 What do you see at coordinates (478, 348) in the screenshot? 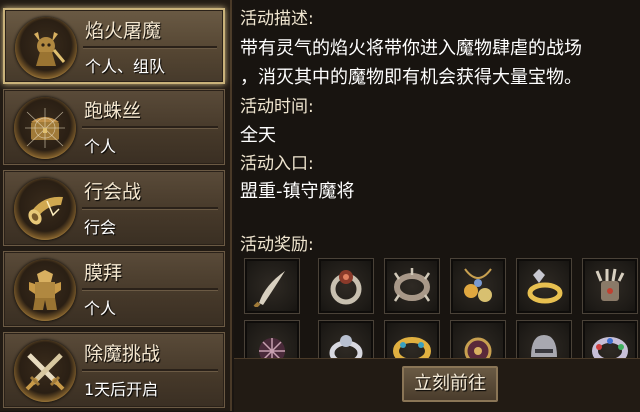
I see `dark-amulet-icon` at bounding box center [478, 348].